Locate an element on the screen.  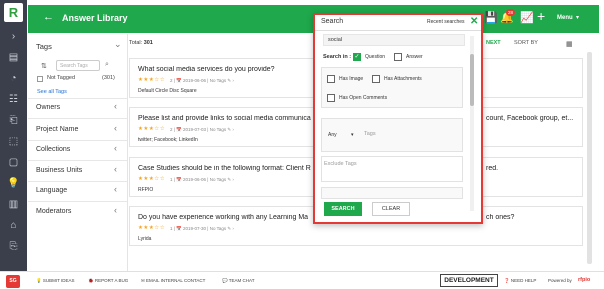
lightbulb-icon: 💡 is located at coordinates (13, 183).